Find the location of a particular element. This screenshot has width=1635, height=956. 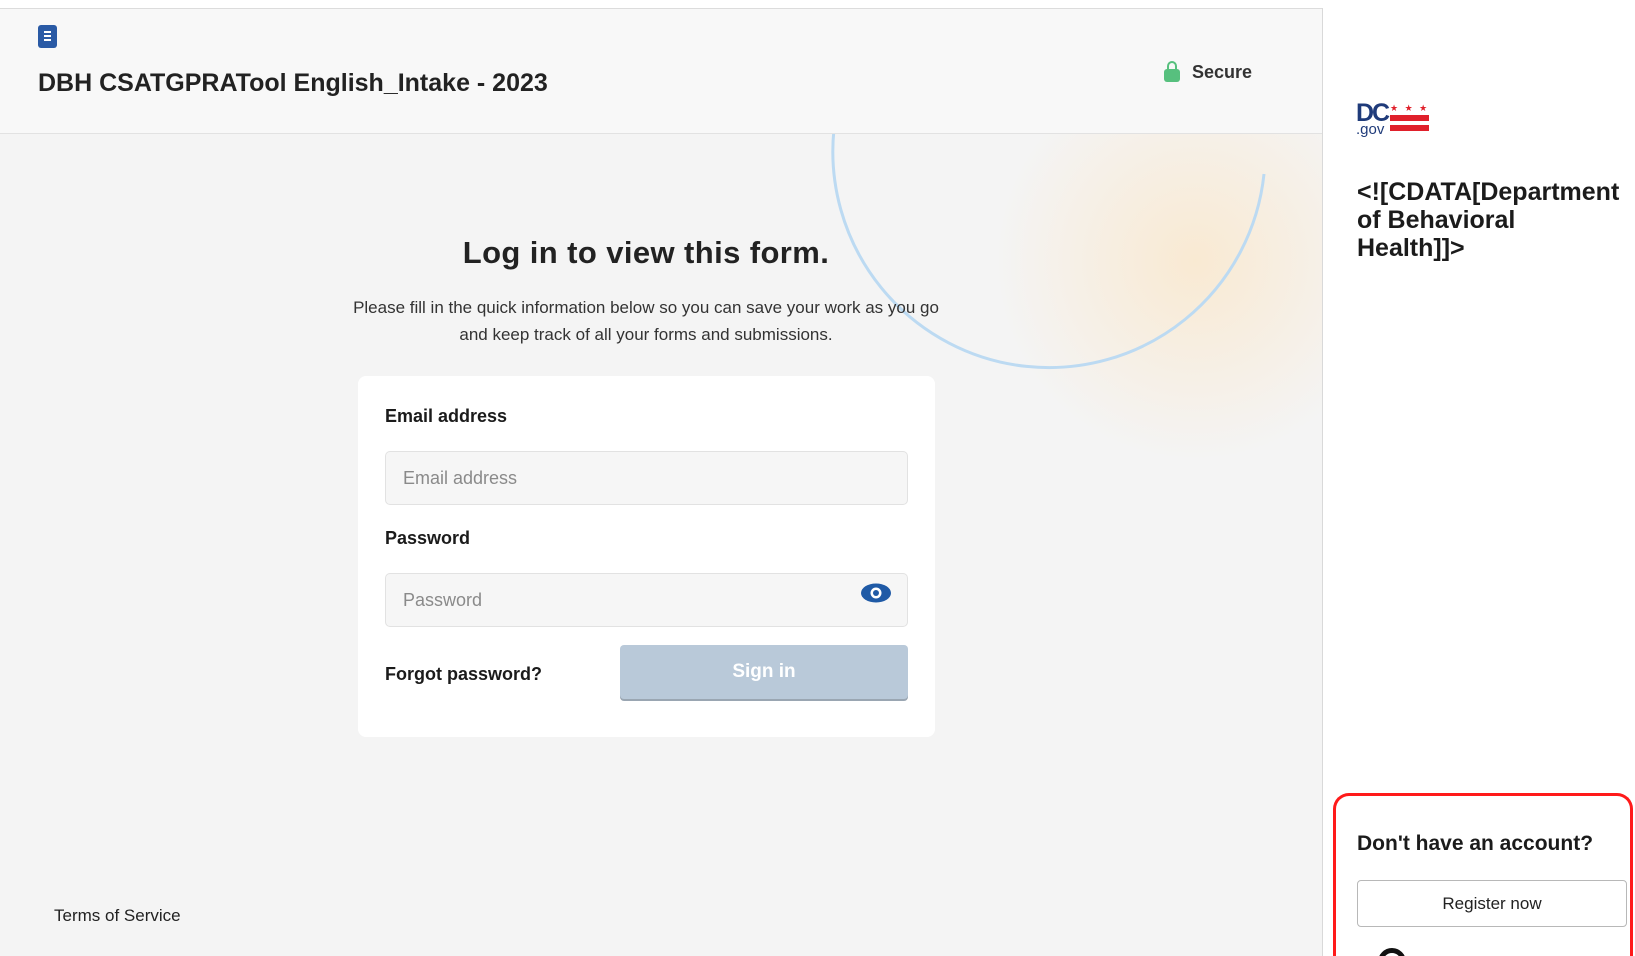

form-title: DBH CSATGPRATool English_Intake - 2023 is located at coordinates (293, 83).